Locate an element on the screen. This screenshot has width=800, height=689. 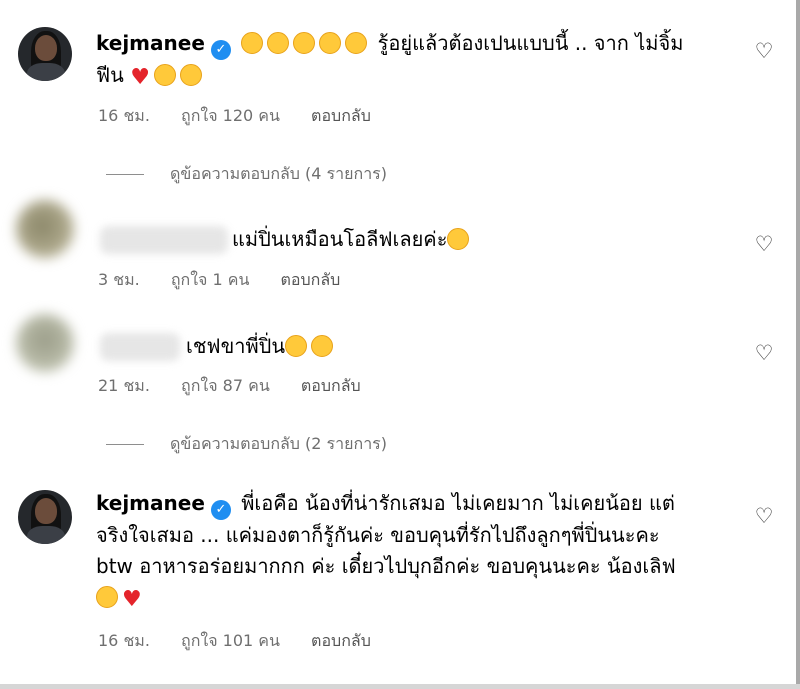
comment-meta: 16 ชม. ถูกใจ 120 คน ตอบกลับ is located at coordinates (247, 116).